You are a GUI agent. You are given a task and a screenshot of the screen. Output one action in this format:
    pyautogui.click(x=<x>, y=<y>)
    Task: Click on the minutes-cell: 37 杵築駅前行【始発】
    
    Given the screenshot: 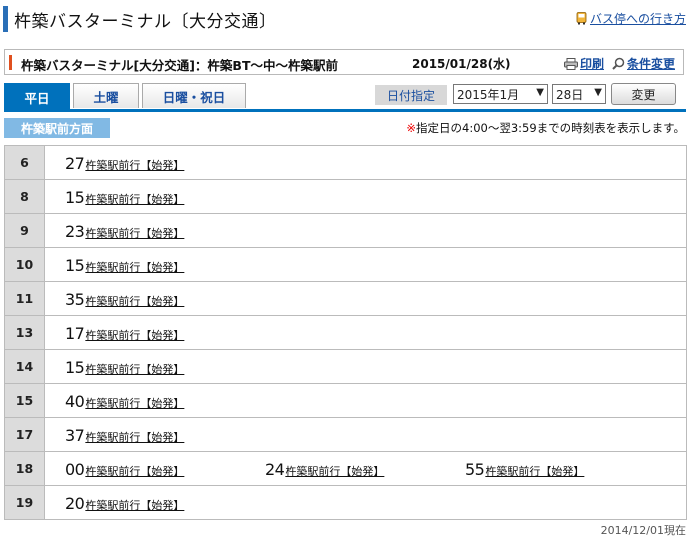 What is the action you would take?
    pyautogui.click(x=365, y=434)
    